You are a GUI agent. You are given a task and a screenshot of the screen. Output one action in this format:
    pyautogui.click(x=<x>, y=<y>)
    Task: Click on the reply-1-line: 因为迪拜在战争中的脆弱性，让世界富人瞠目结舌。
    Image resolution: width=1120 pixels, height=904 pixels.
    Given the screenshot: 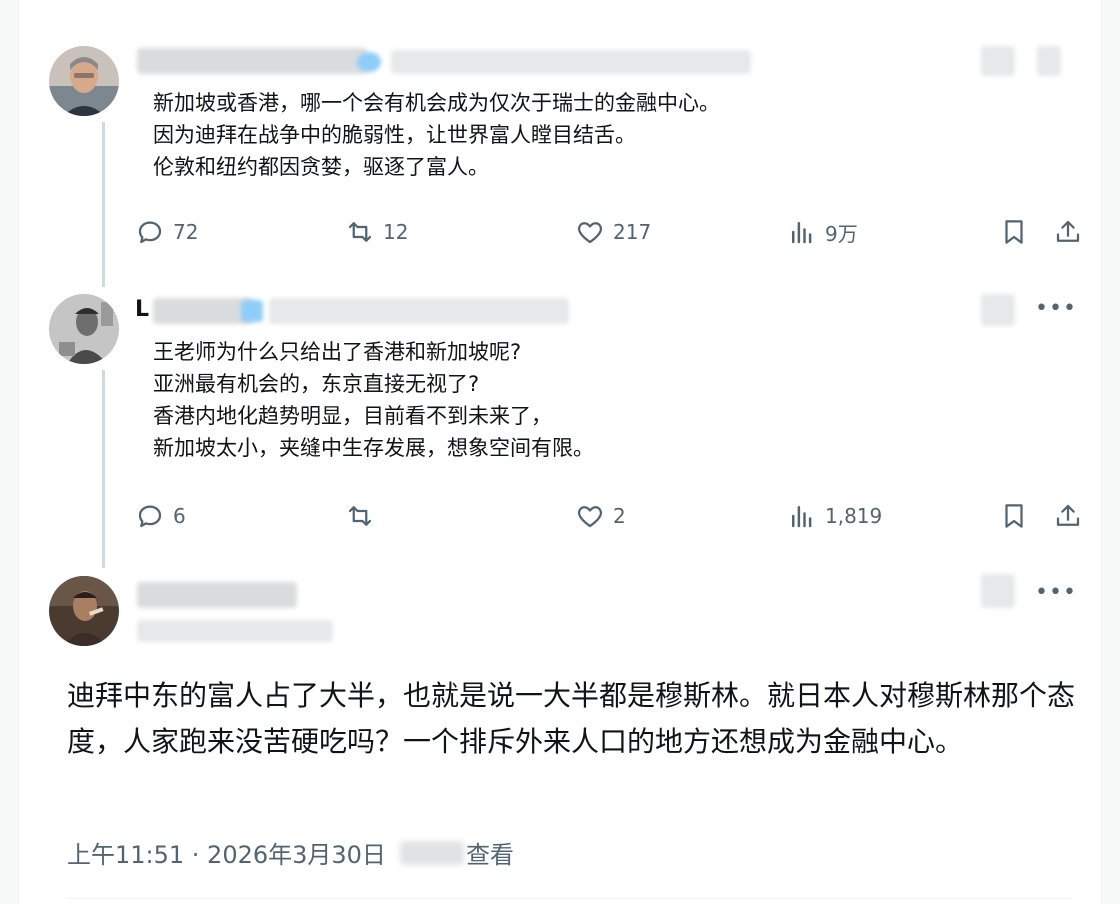 What is the action you would take?
    pyautogui.click(x=394, y=135)
    